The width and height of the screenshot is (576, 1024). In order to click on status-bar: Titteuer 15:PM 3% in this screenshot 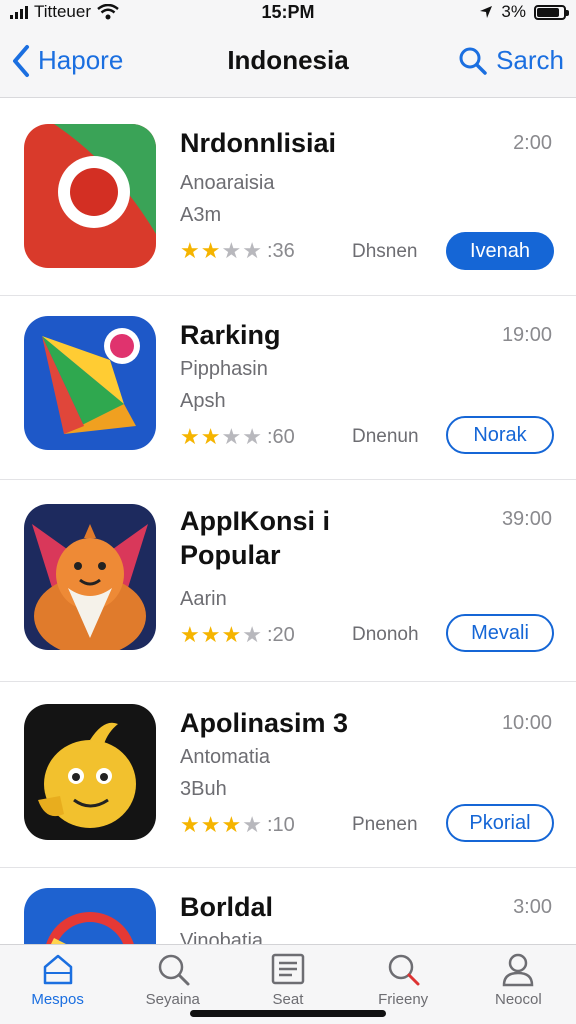, I will do `click(288, 12)`.